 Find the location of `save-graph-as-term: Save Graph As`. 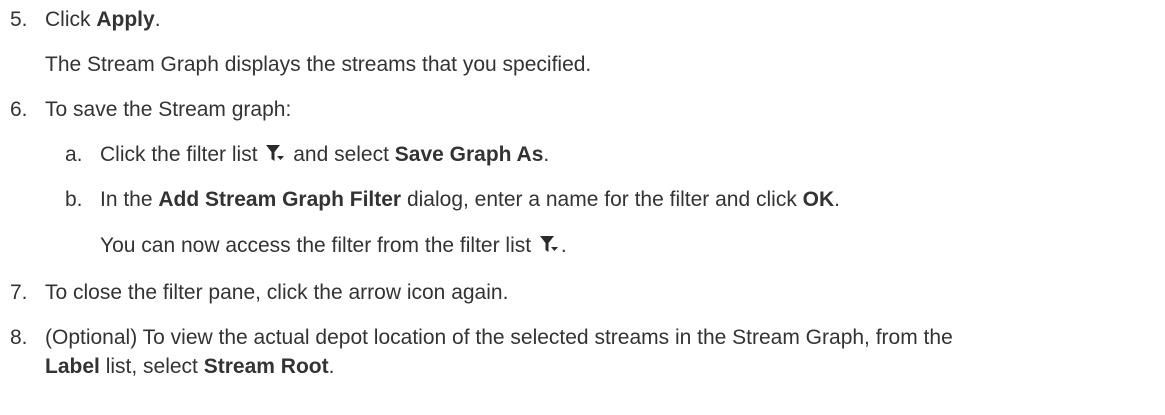

save-graph-as-term: Save Graph As is located at coordinates (469, 154).